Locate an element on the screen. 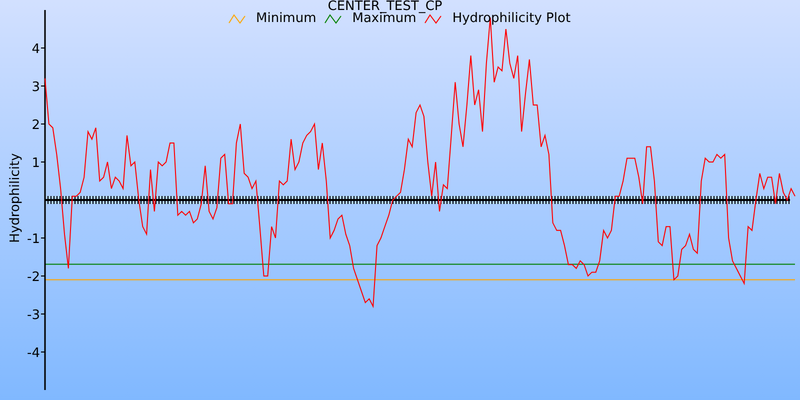 This screenshot has height=400, width=800. y-tick-label: -2 is located at coordinates (33, 277).